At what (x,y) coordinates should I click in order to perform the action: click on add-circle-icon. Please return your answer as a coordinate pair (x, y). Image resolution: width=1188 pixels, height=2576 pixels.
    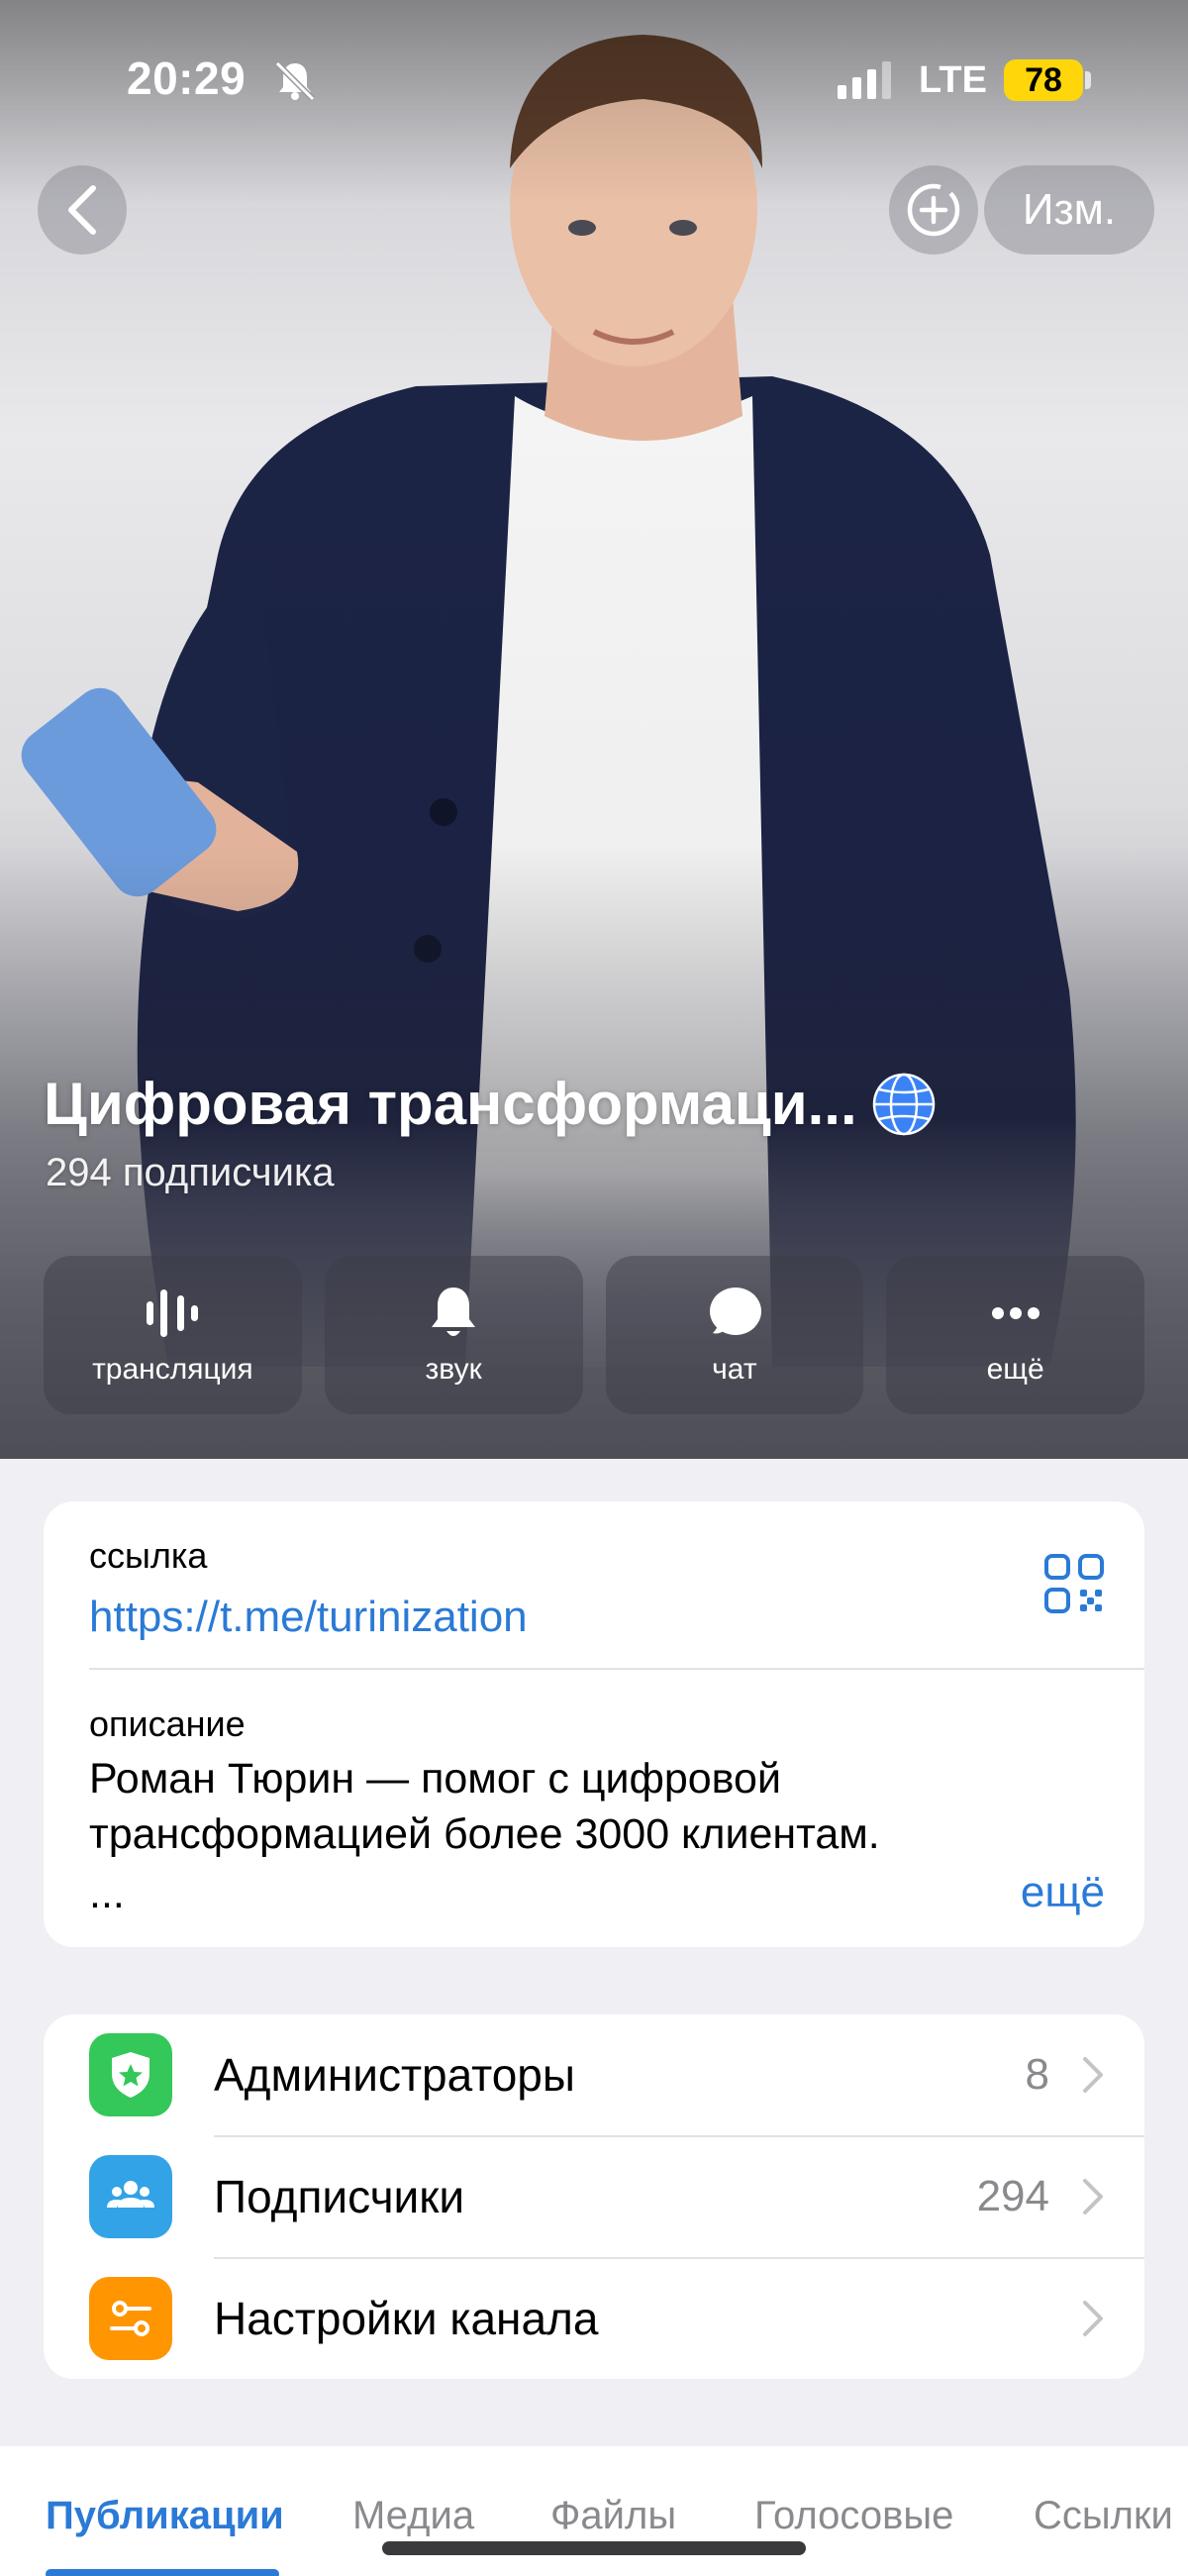
    Looking at the image, I should click on (933, 210).